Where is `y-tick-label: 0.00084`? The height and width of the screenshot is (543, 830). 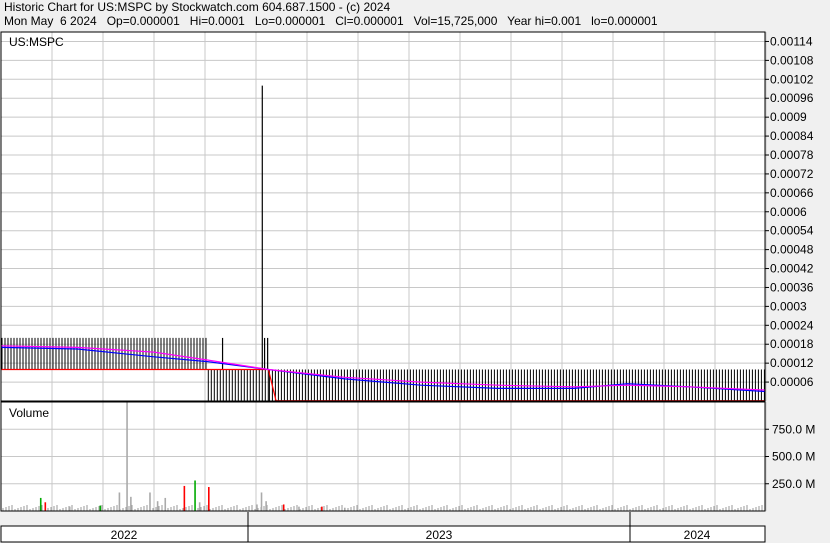 y-tick-label: 0.00084 is located at coordinates (792, 136).